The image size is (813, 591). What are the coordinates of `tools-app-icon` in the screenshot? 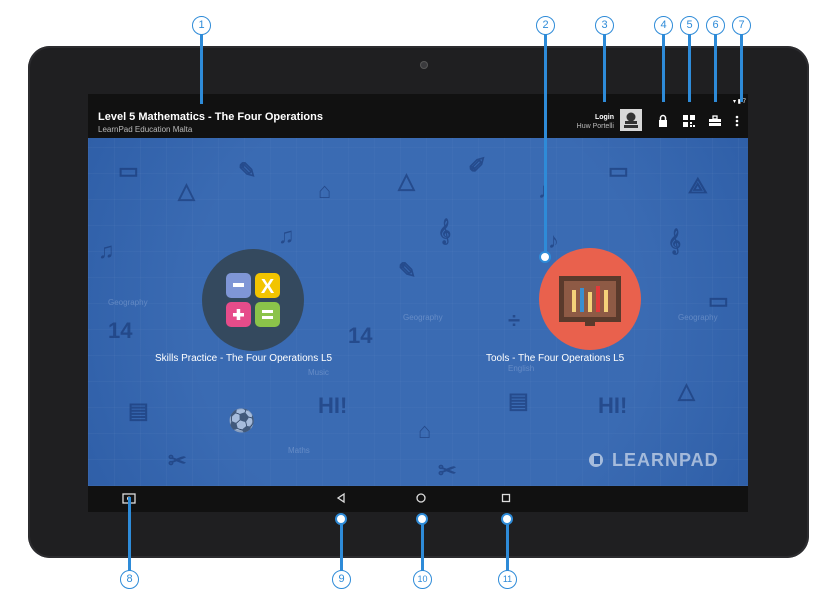 It's located at (590, 299).